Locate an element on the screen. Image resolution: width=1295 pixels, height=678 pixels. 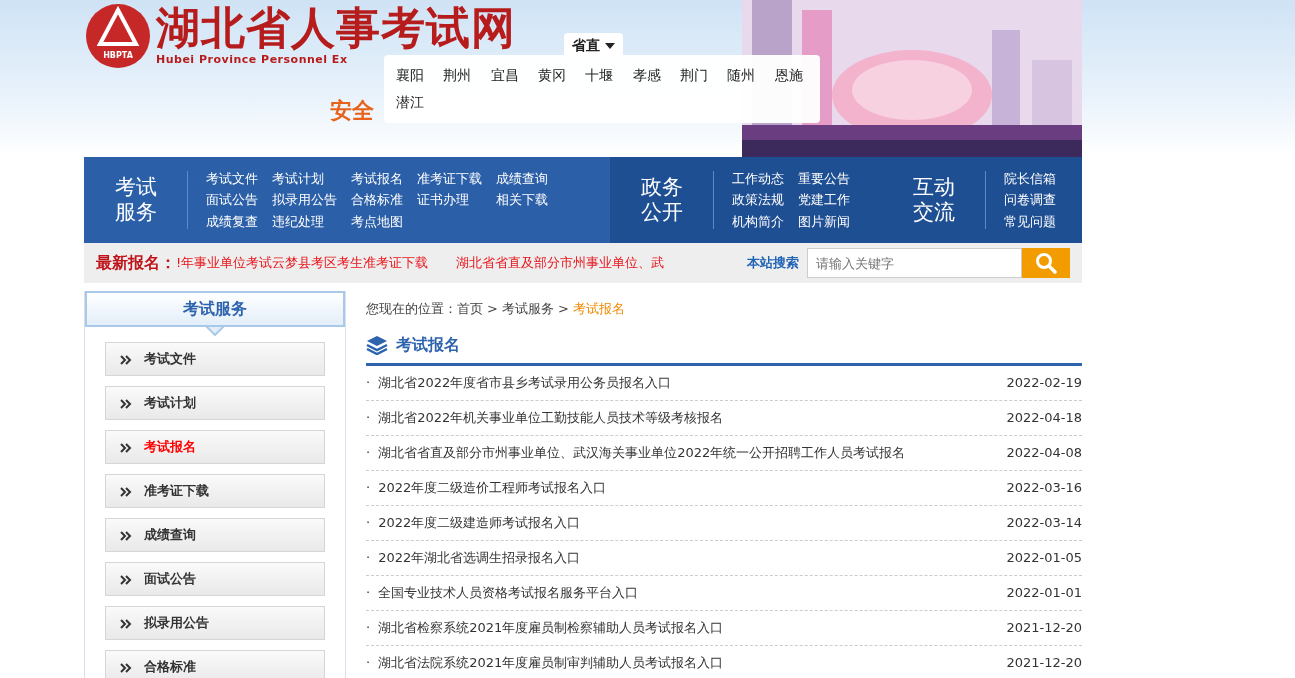
nav-link: 机构简介 is located at coordinates (758, 221).